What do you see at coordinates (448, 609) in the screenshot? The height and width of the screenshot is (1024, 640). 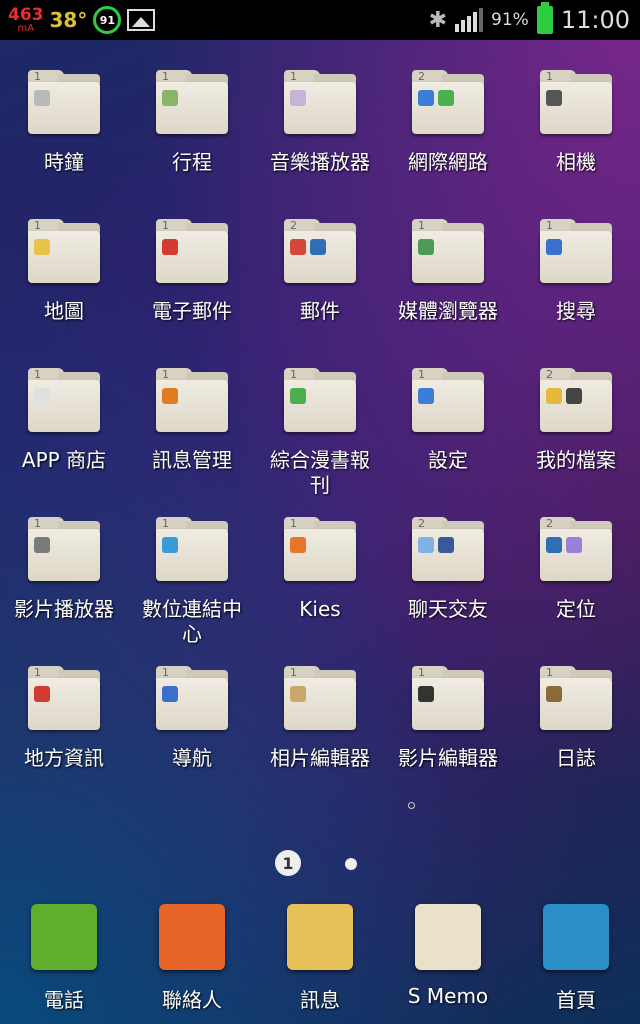 I see `folder-label: 聊天交友` at bounding box center [448, 609].